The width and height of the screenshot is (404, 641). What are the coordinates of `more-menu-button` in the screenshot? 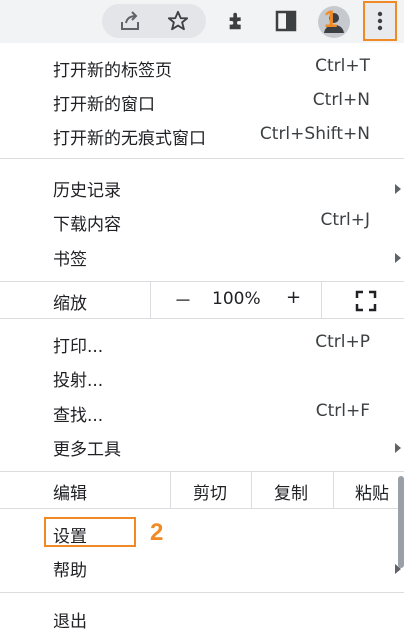 It's located at (380, 21).